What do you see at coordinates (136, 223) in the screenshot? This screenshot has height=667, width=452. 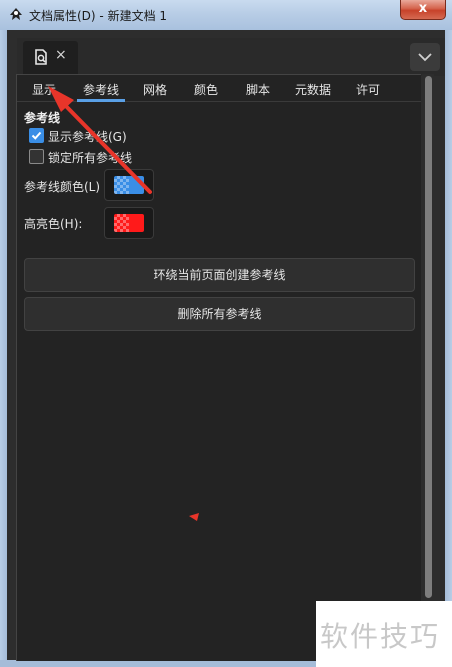 I see `highlight-color-solid-preview` at bounding box center [136, 223].